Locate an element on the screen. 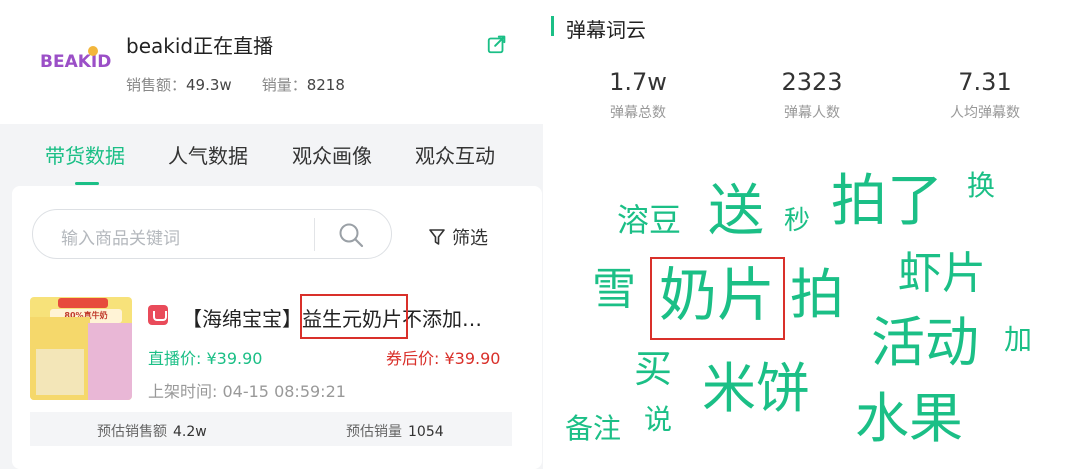 This screenshot has height=469, width=1080. tab-bar: 带货数据 人气数据 观众画像 观众互动 is located at coordinates (271, 155).